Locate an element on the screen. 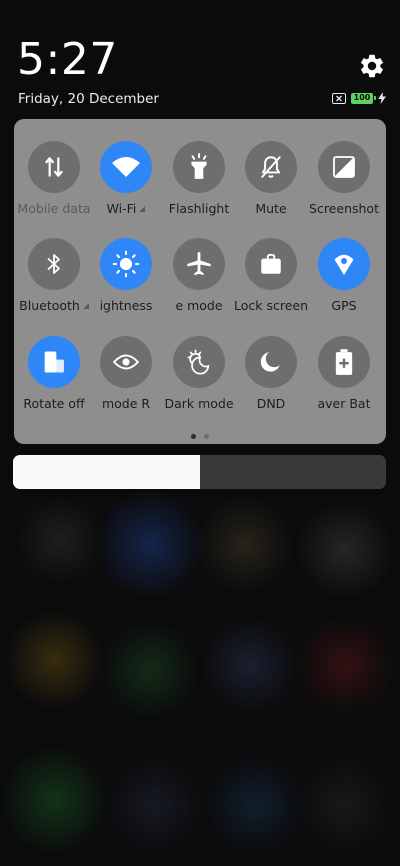  tile-label-text: Wi-Fi is located at coordinates (121, 208).